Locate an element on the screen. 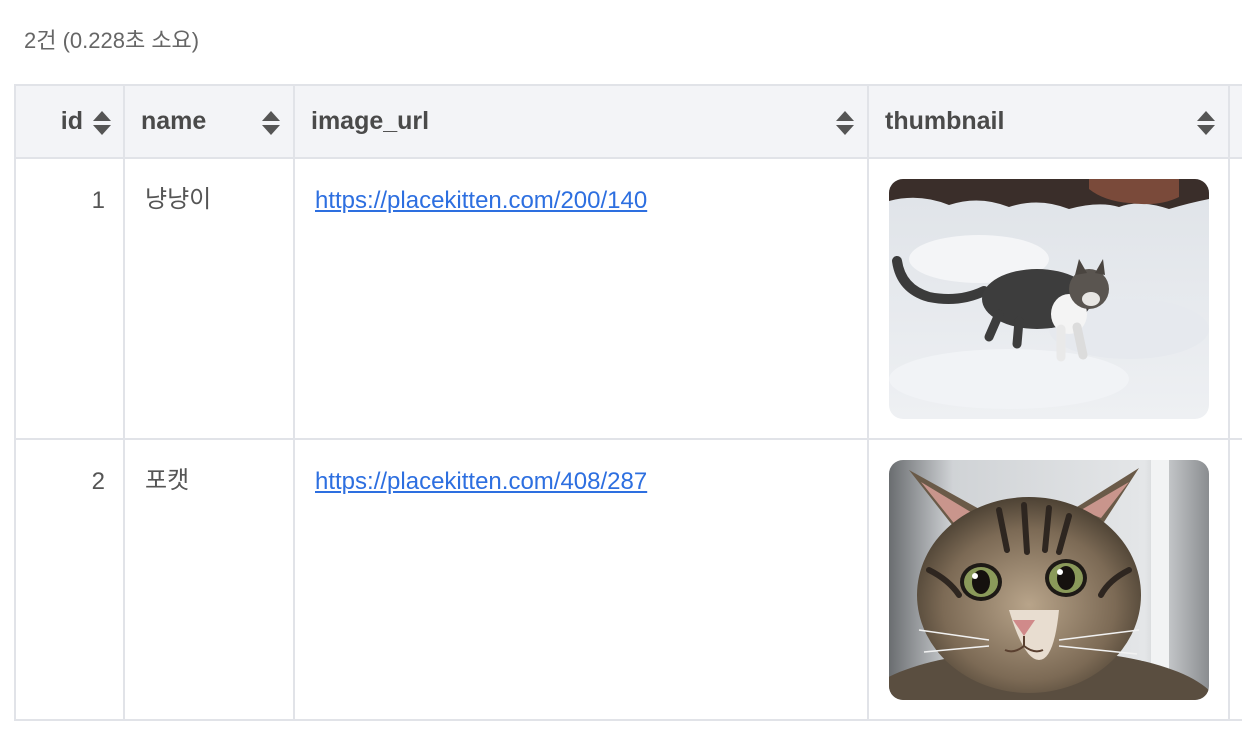  column-header-label: thumbnail is located at coordinates (945, 121).